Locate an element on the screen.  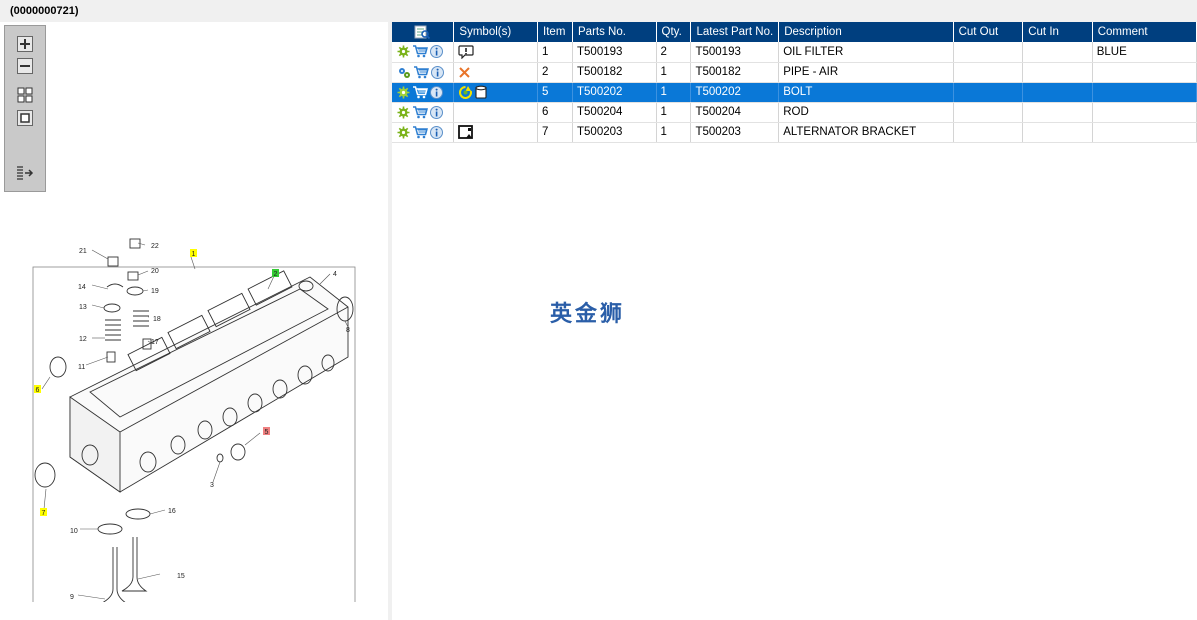
cell-latest-part-no: T500202 is located at coordinates (735, 92).